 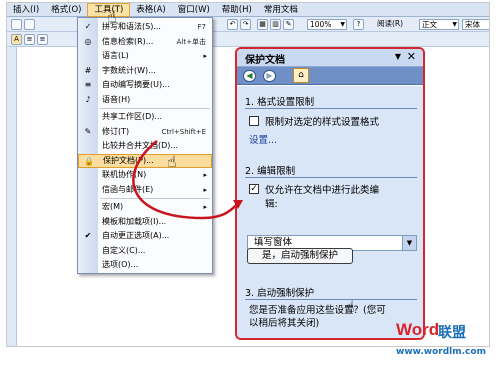 I want to click on logo-alliance: 联盟, so click(x=452, y=333).